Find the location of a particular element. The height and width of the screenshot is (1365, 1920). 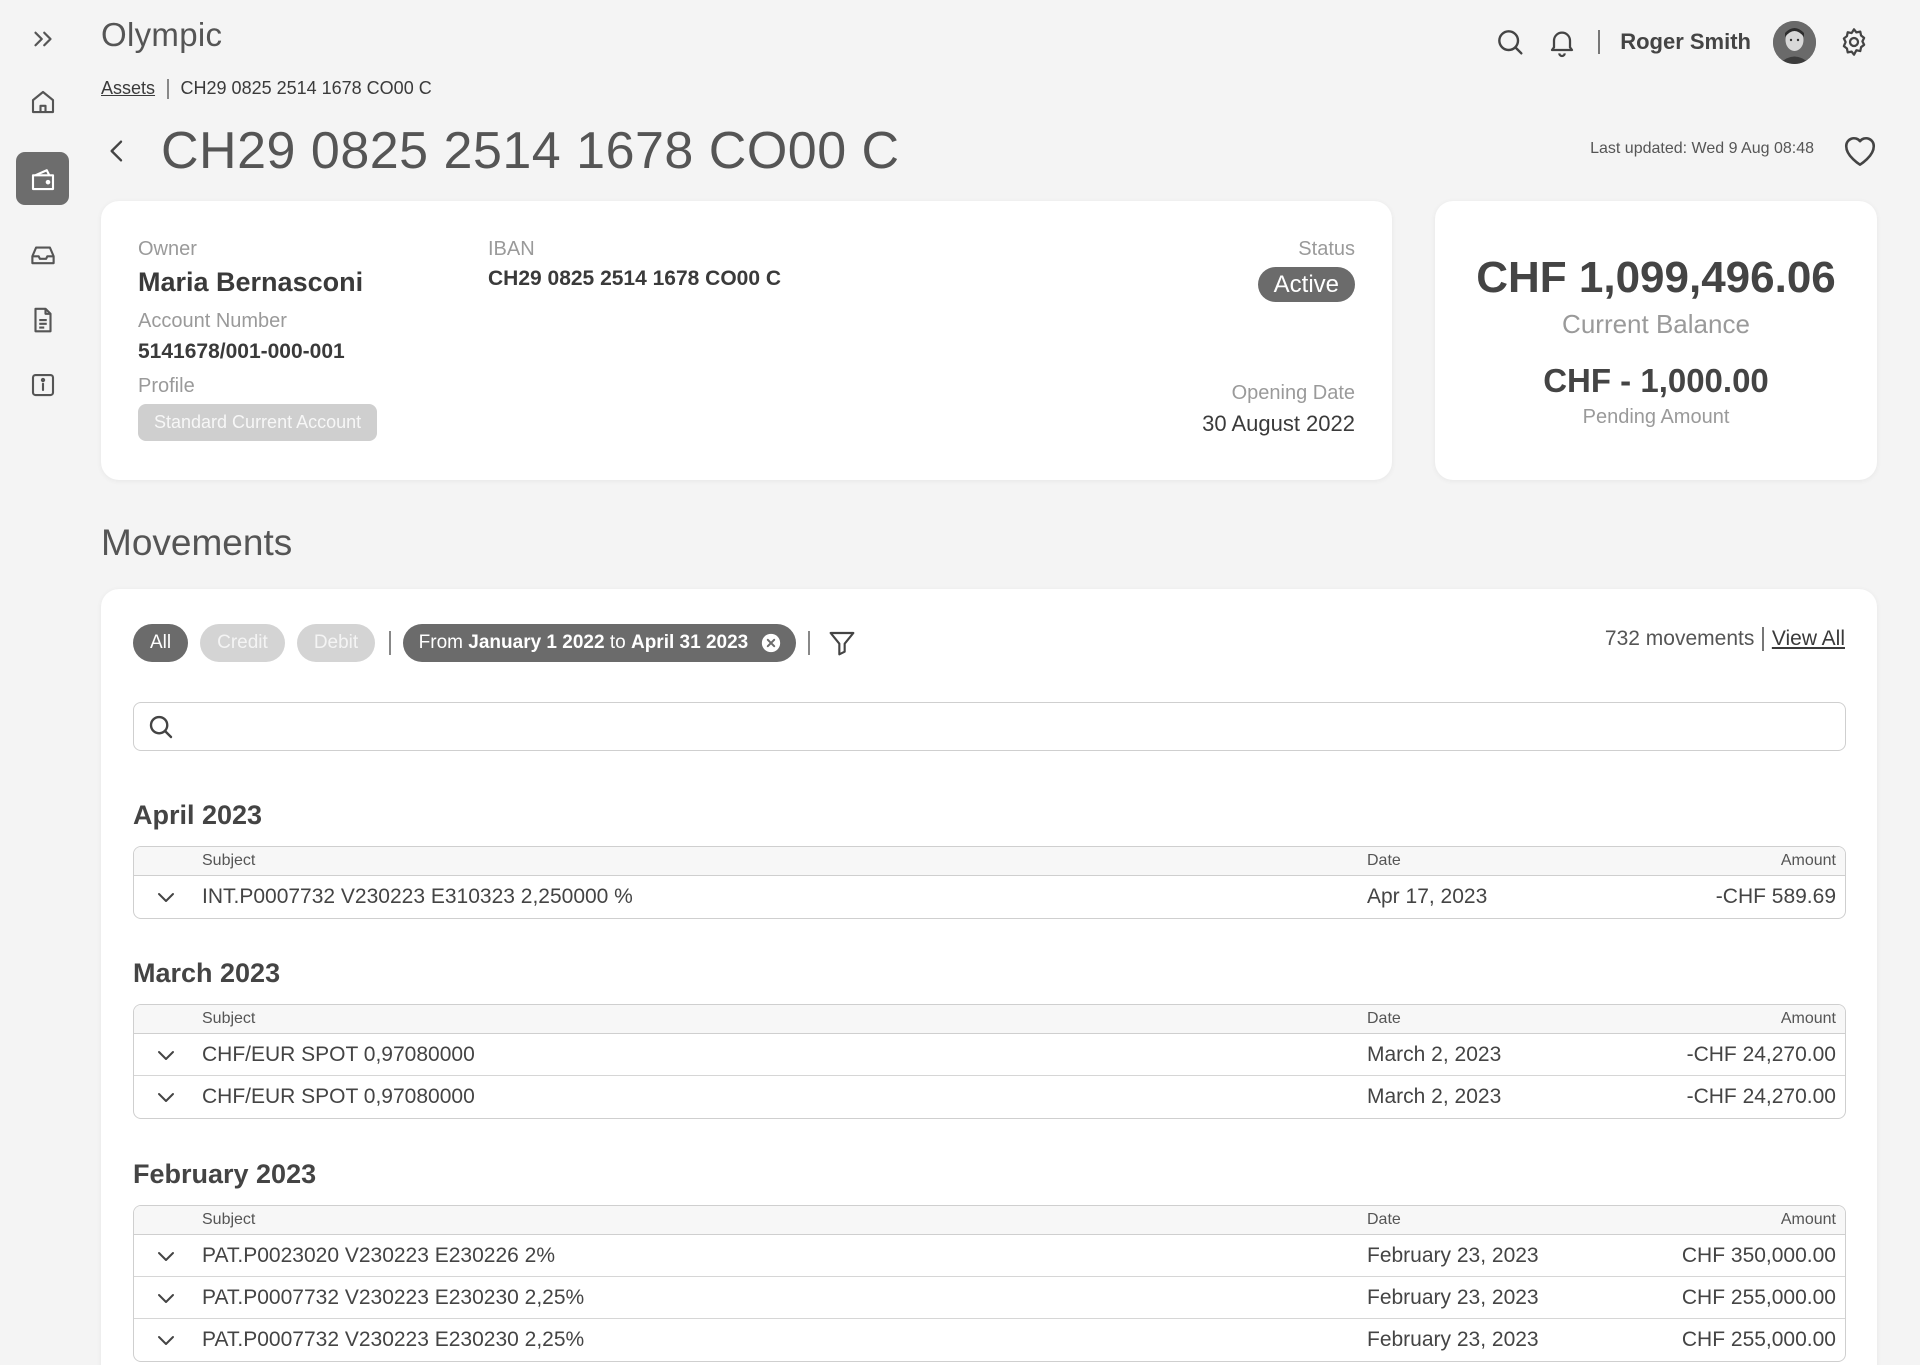

user-name: Roger Smith is located at coordinates (1685, 42).